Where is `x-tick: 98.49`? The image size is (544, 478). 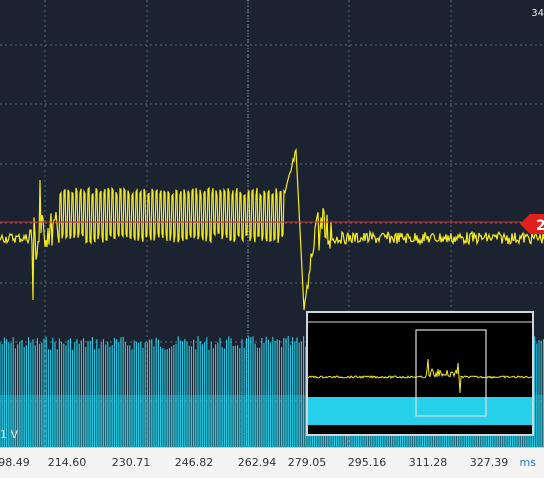
x-tick: 98.49 is located at coordinates (15, 462).